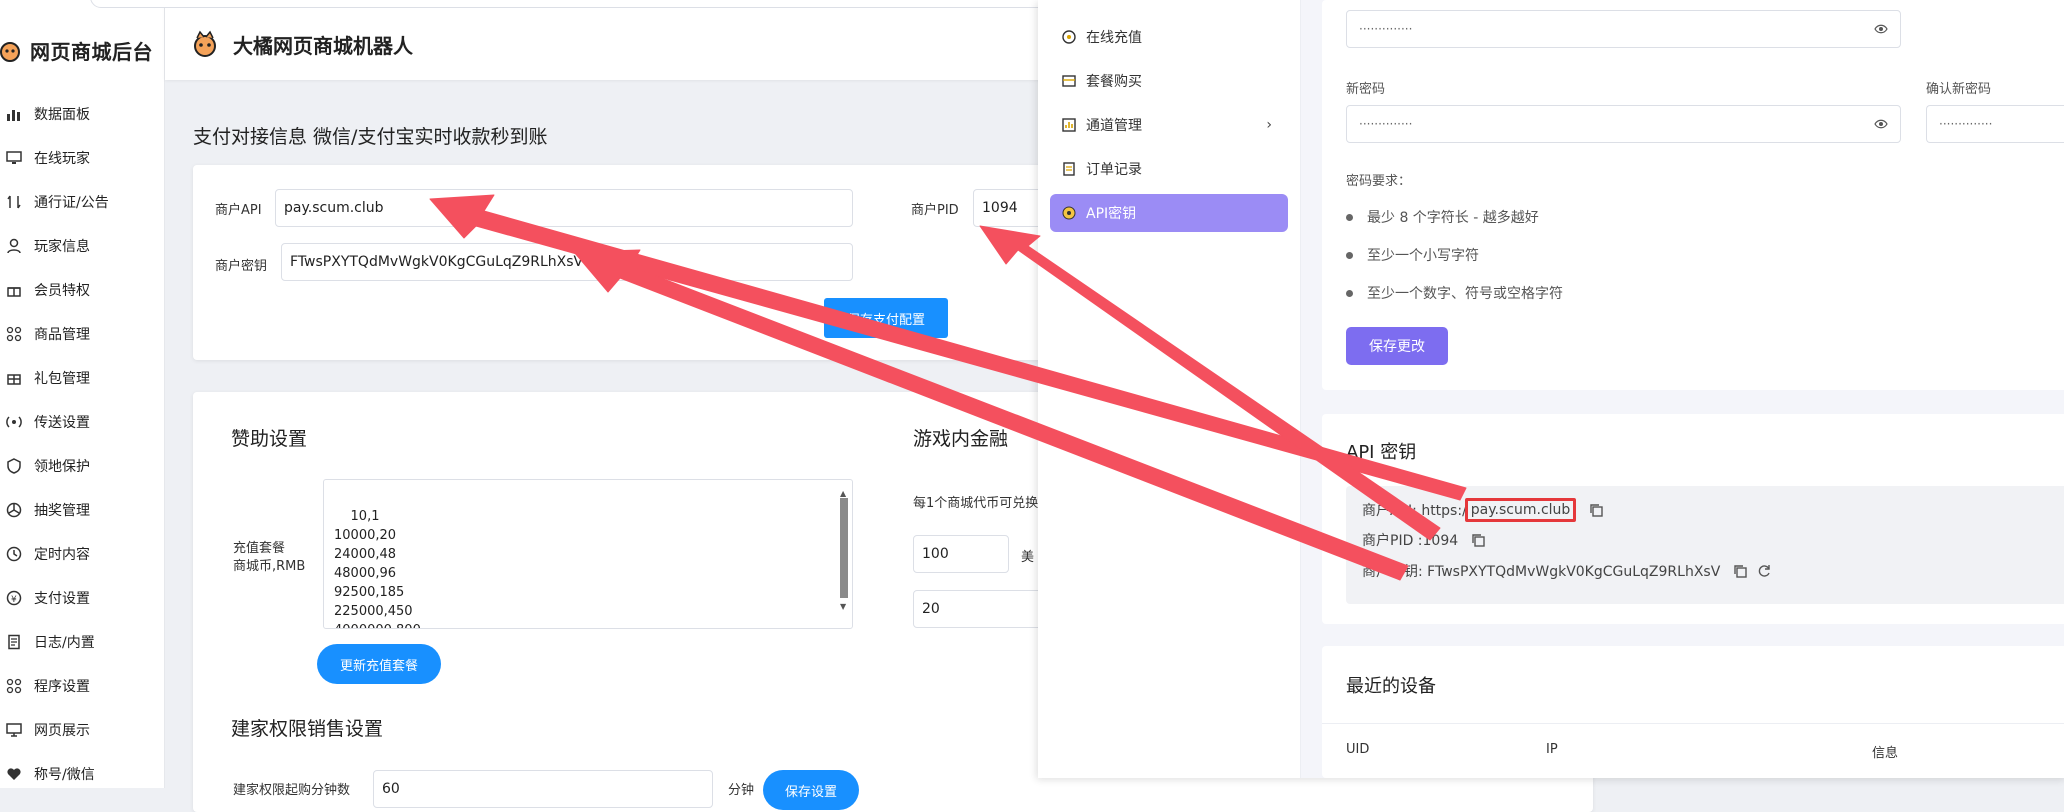 The height and width of the screenshot is (812, 2064). Describe the element at coordinates (62, 291) in the screenshot. I see `sidebar-item-label: 会员特权` at that location.